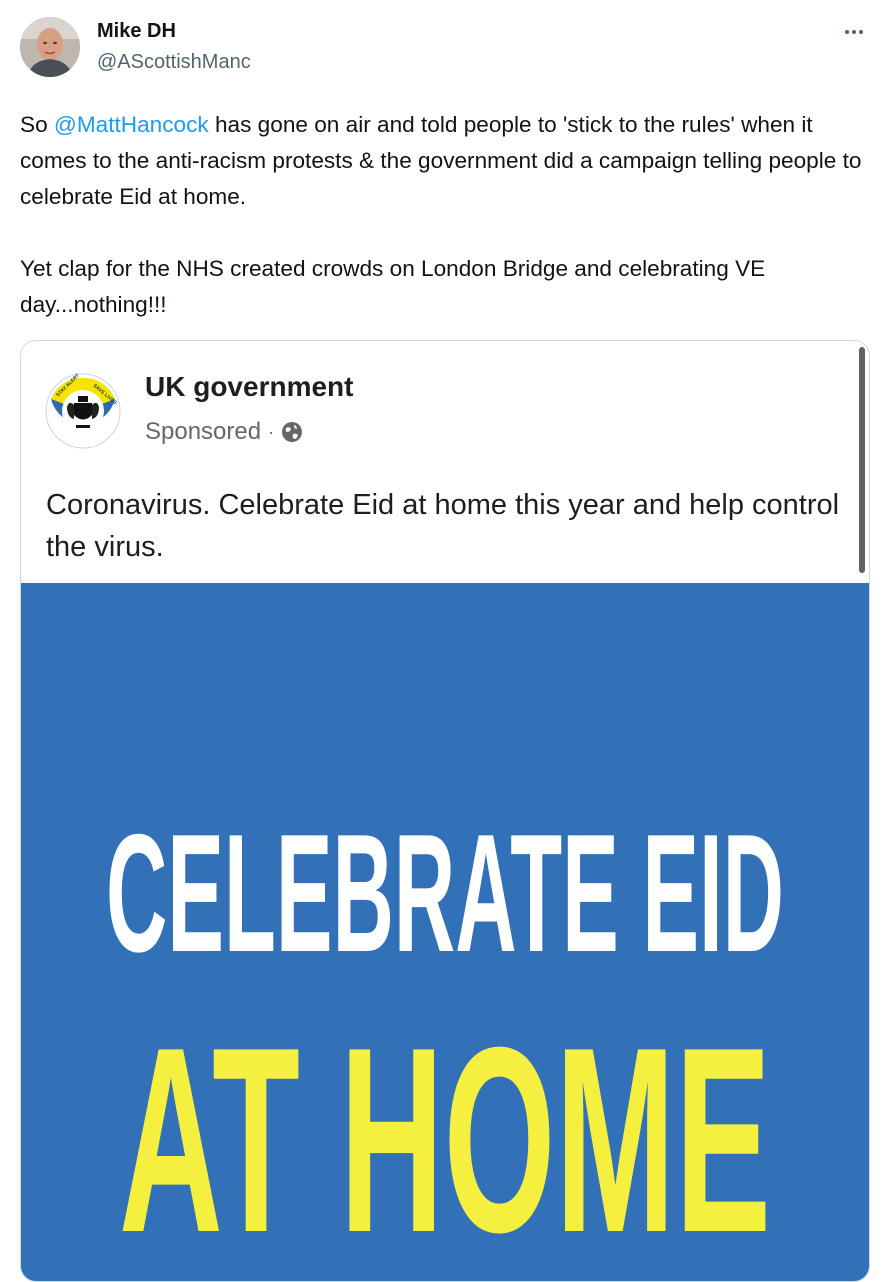 This screenshot has width=890, height=1282. What do you see at coordinates (249, 386) in the screenshot?
I see `page-name: UK government` at bounding box center [249, 386].